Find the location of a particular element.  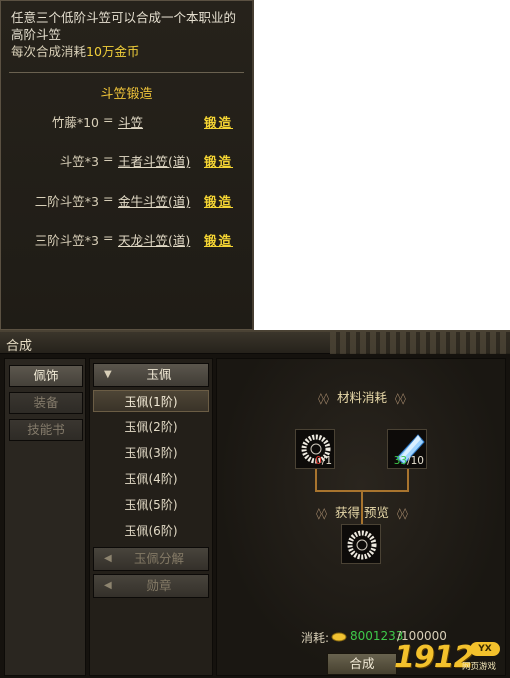

divider is located at coordinates (126, 72).